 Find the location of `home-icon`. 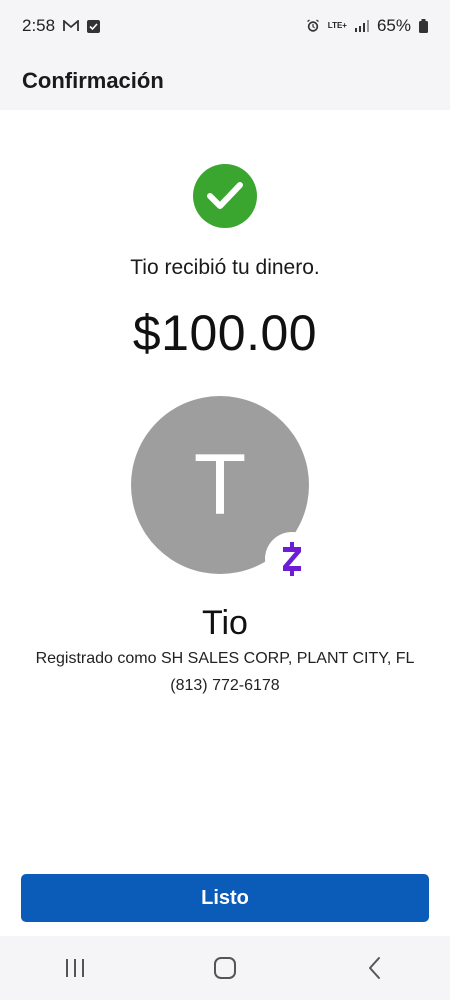

home-icon is located at coordinates (225, 968).